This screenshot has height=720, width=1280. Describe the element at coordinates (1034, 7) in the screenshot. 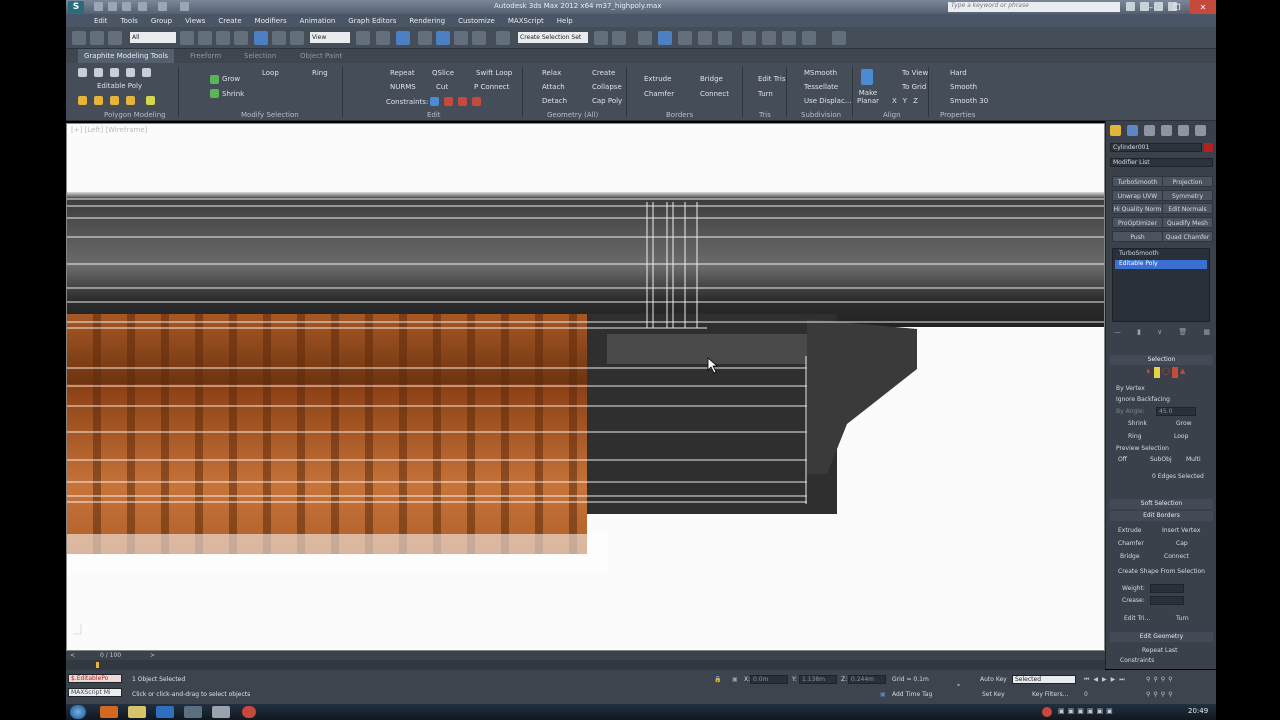

I see `search-input: Type a keyword or phrase` at that location.